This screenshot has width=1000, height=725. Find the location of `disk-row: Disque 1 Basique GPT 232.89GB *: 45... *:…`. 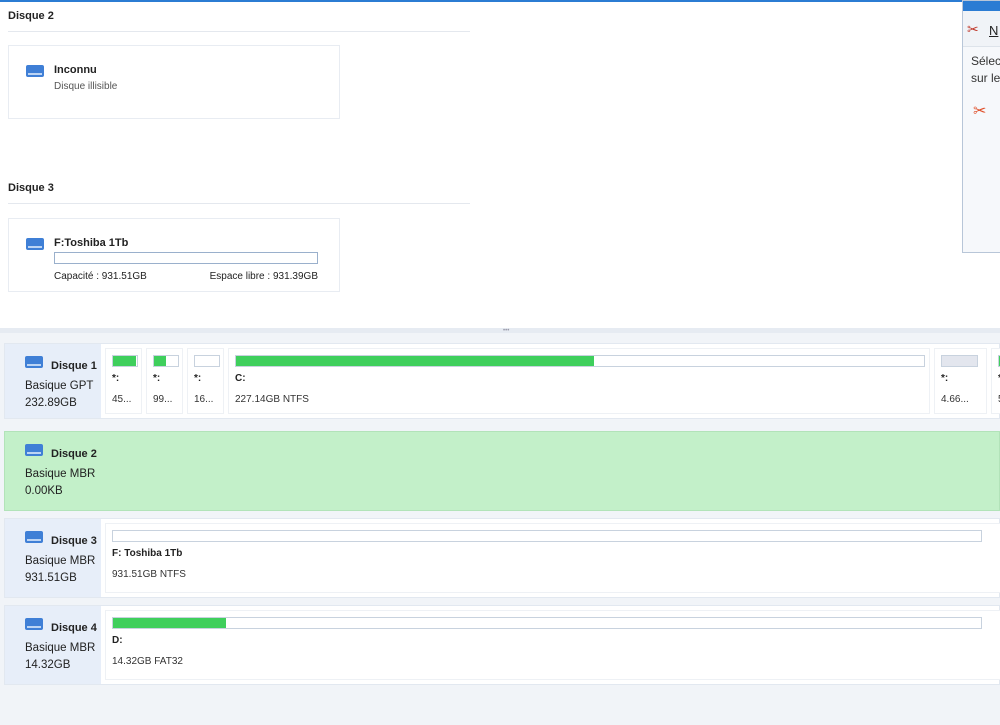

disk-row: Disque 1 Basique GPT 232.89GB *: 45... *:… is located at coordinates (502, 381).